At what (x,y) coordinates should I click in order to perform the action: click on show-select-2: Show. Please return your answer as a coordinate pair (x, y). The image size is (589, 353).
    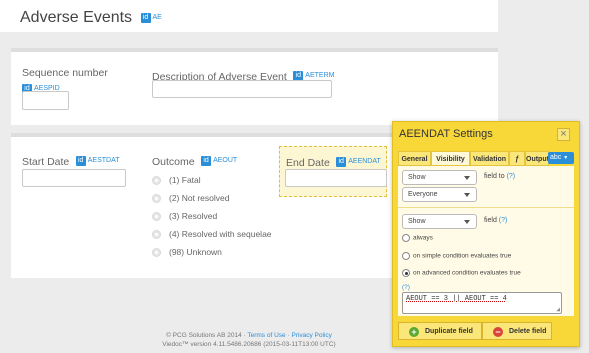
    Looking at the image, I should click on (439, 221).